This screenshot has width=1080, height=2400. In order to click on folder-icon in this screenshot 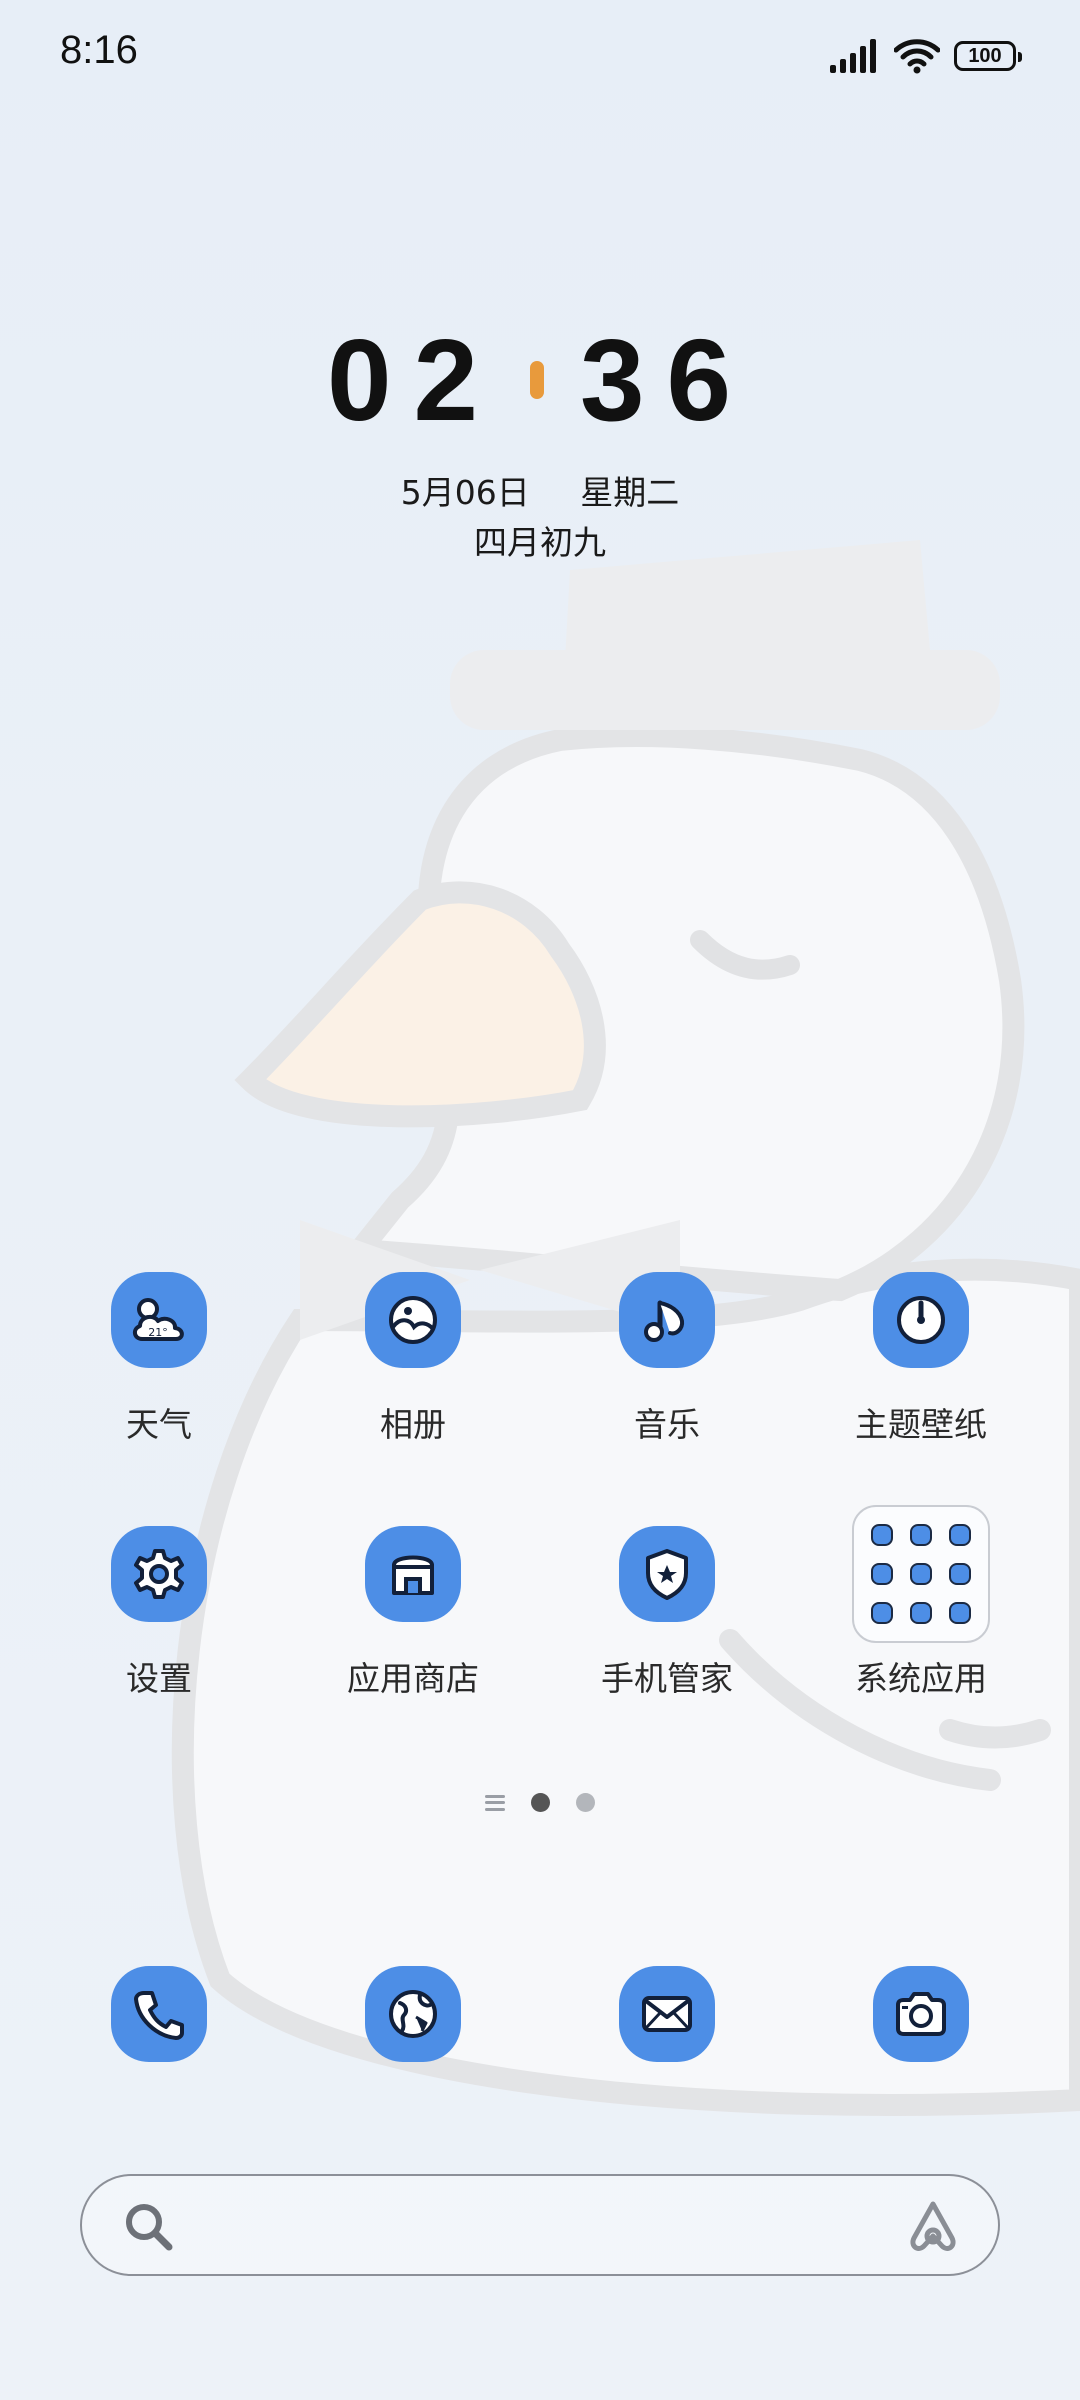, I will do `click(921, 1574)`.